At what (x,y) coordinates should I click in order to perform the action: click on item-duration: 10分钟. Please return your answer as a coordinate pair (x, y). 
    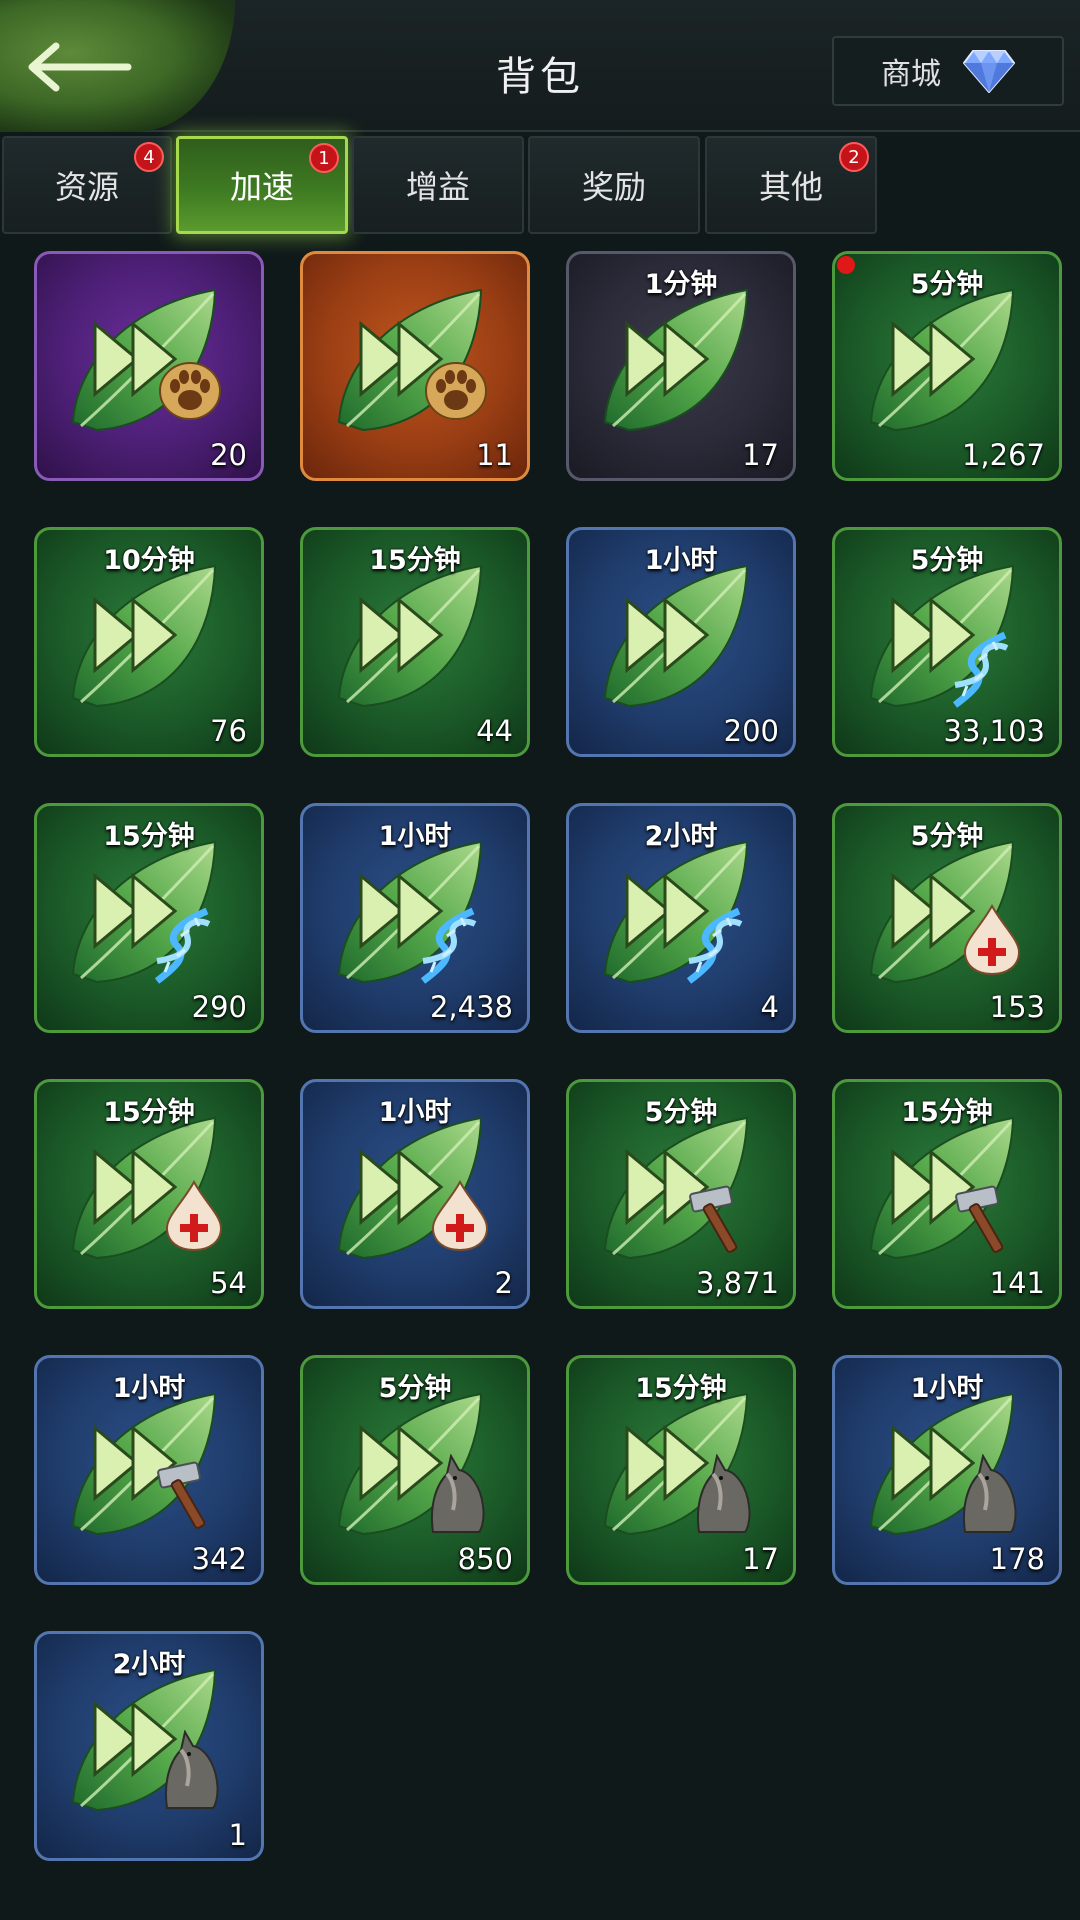
    Looking at the image, I should click on (149, 560).